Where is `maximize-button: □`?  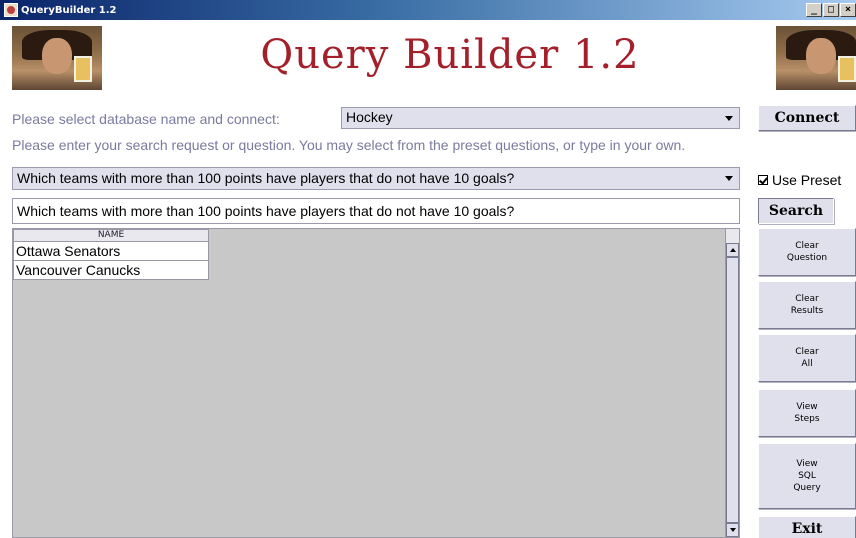 maximize-button: □ is located at coordinates (831, 10).